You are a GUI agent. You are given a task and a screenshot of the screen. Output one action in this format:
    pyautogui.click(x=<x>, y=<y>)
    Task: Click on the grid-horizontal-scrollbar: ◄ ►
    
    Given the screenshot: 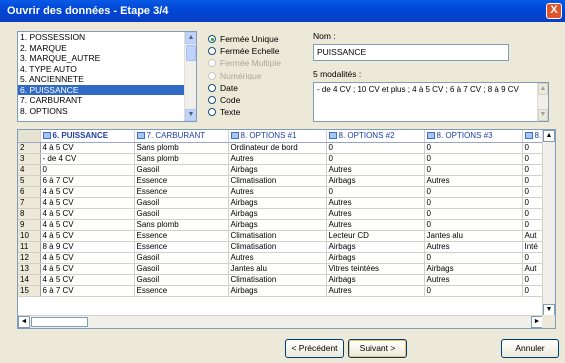 What is the action you would take?
    pyautogui.click(x=280, y=321)
    